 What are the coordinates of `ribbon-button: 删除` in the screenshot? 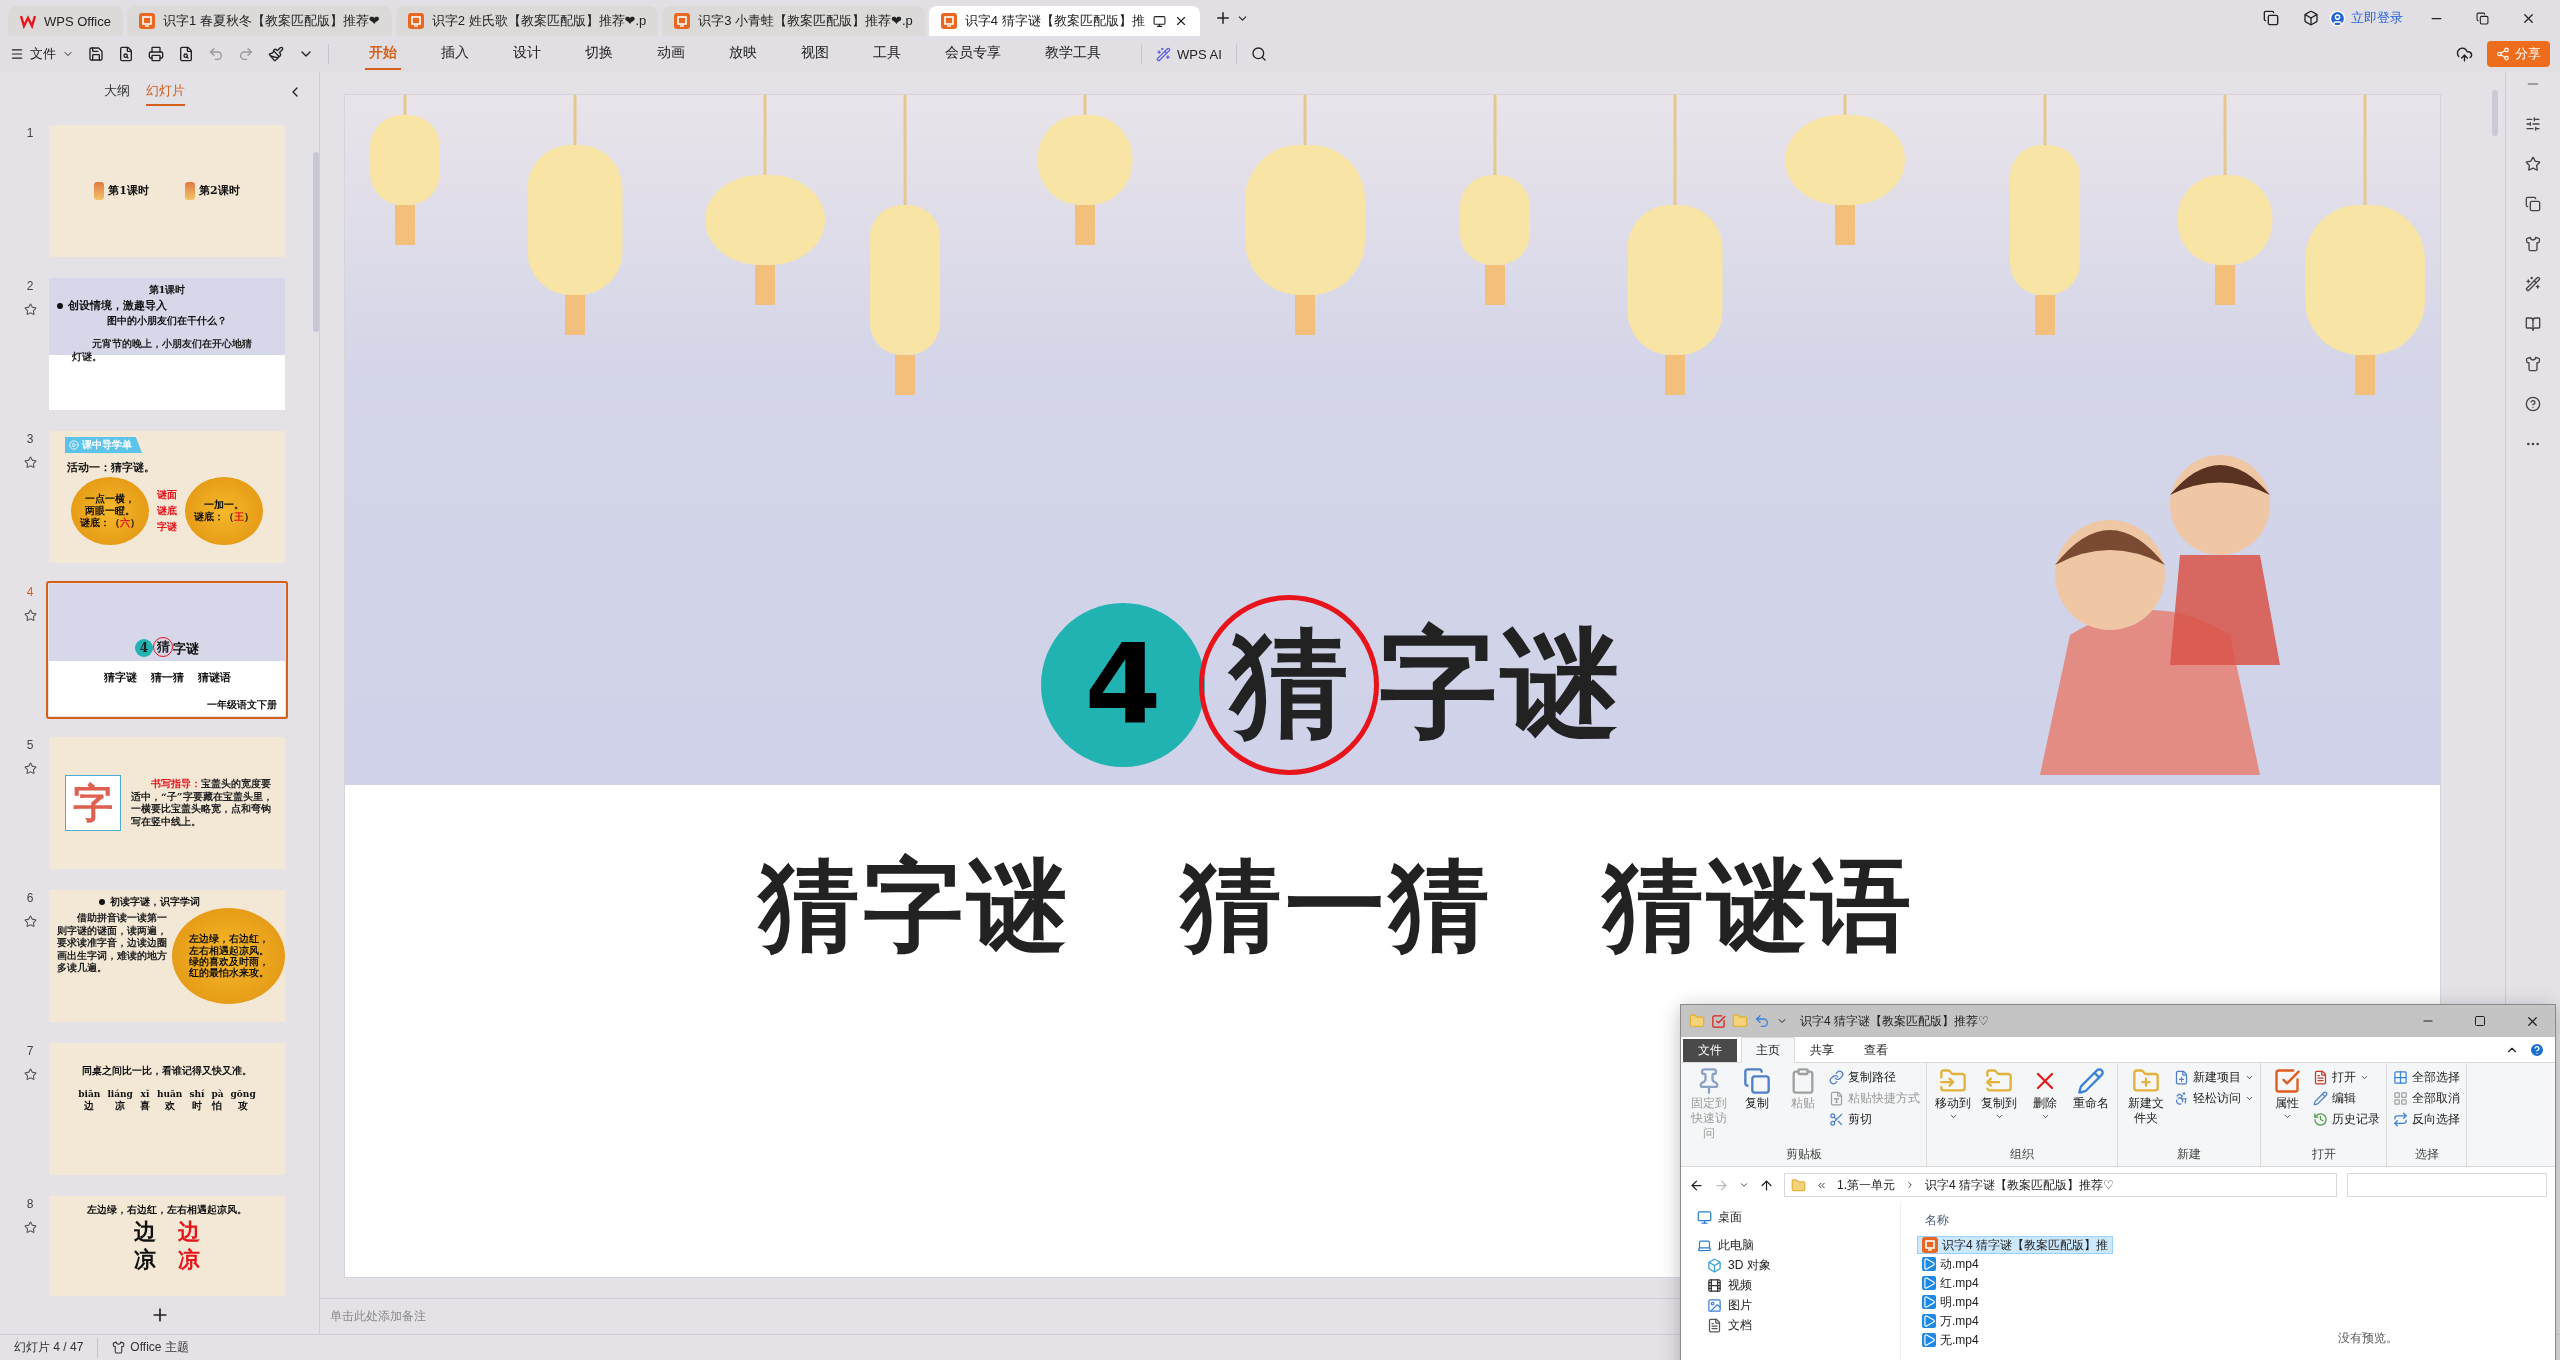 It's located at (2045, 1106).